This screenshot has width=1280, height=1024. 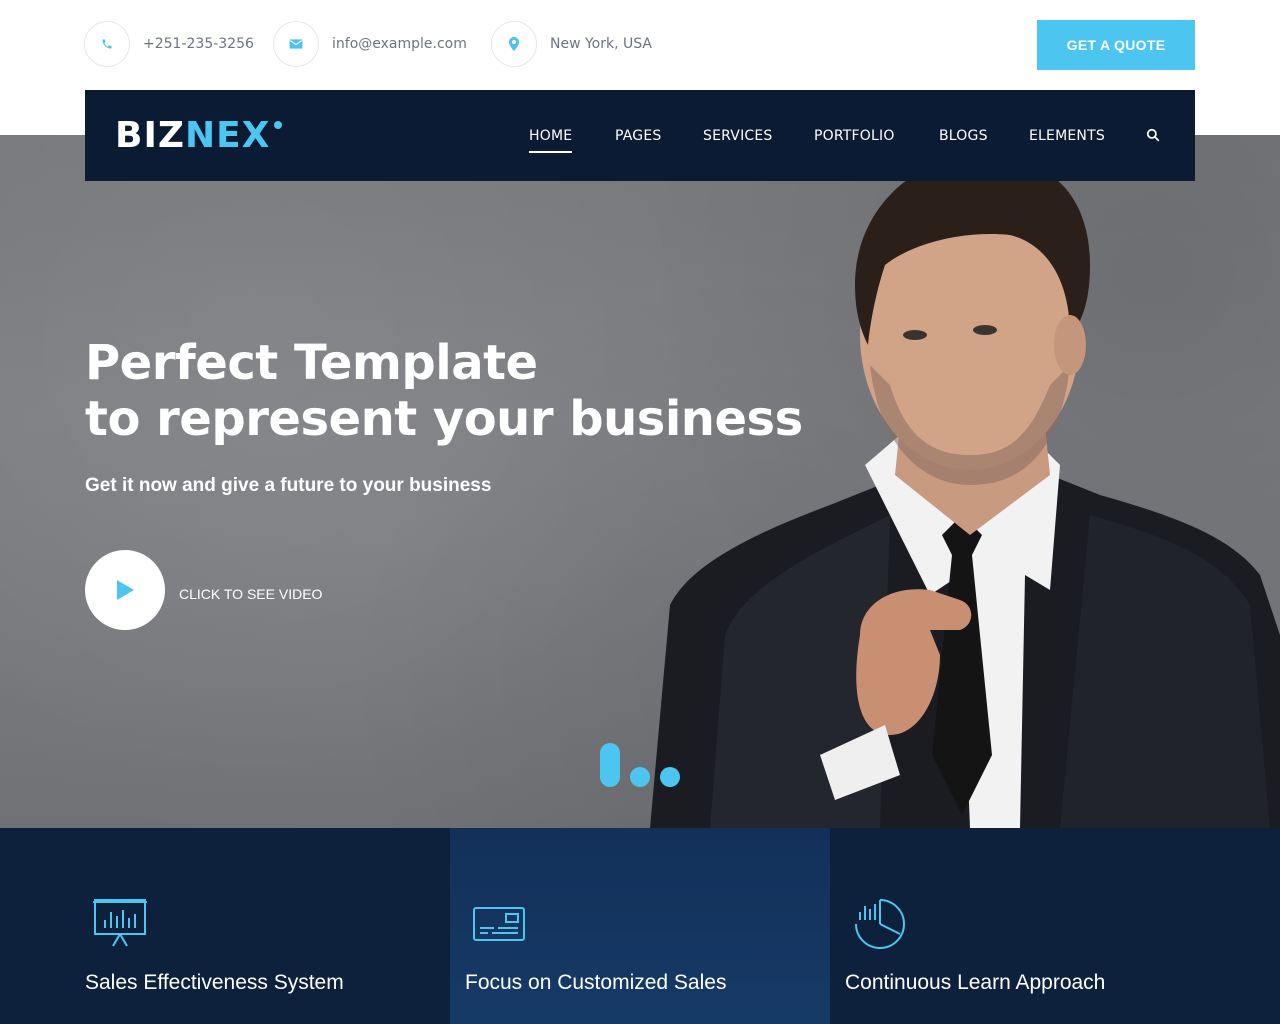 I want to click on nav-home: HOME, so click(x=551, y=140).